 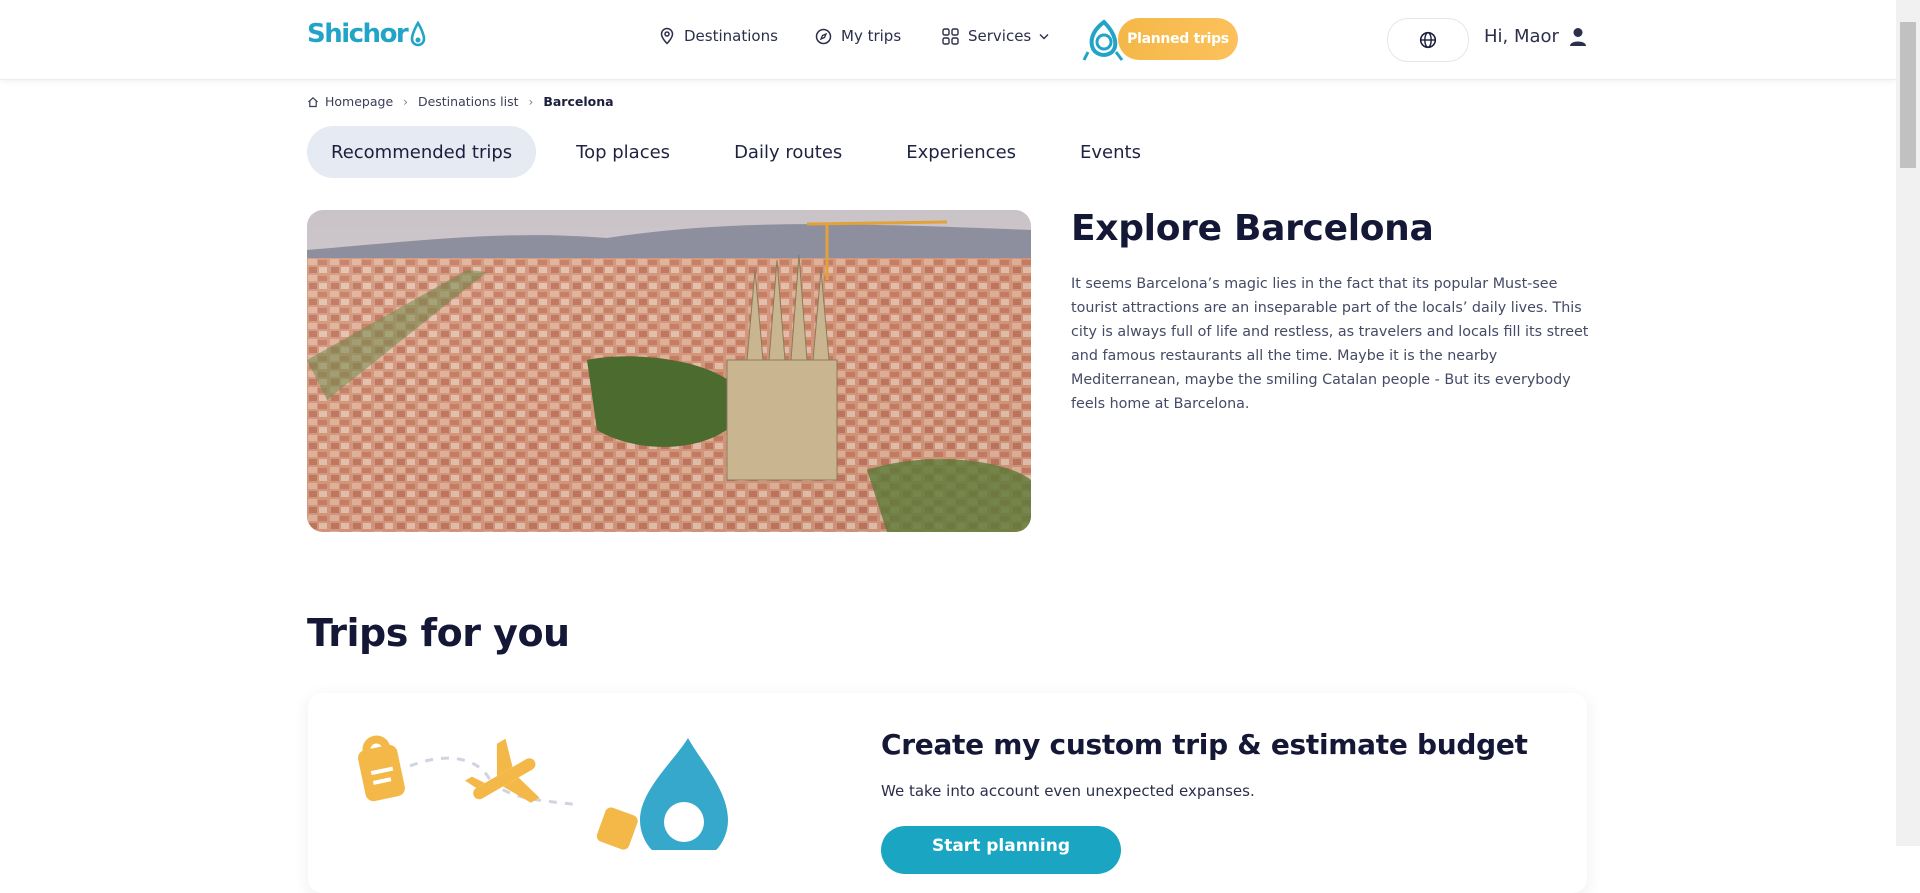 What do you see at coordinates (788, 152) in the screenshot?
I see `tab-daily-routes: Daily routes` at bounding box center [788, 152].